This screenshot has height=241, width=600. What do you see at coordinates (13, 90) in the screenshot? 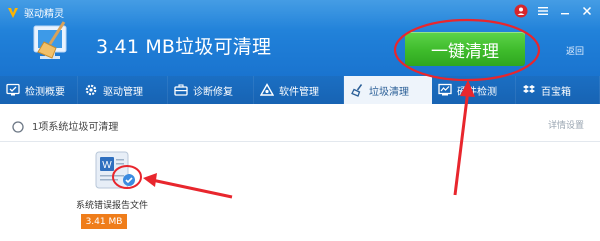
I see `monitor-check-icon` at bounding box center [13, 90].